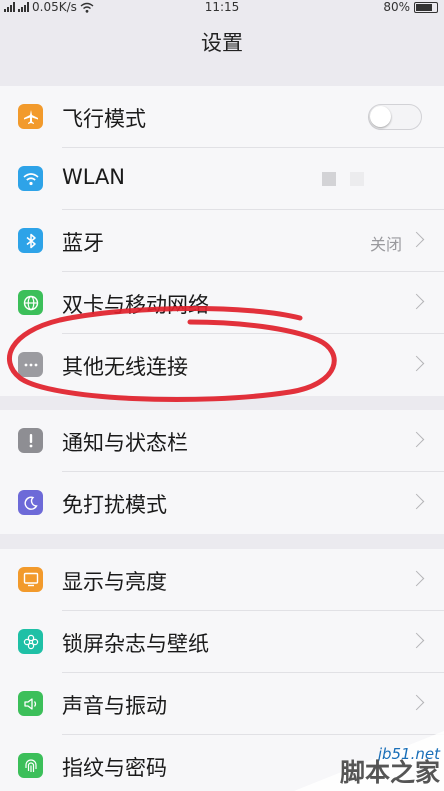 Image resolution: width=444 pixels, height=791 pixels. What do you see at coordinates (222, 303) in the screenshot?
I see `settings-item-dual-sim-mobile-network: 双卡与移动网络` at bounding box center [222, 303].